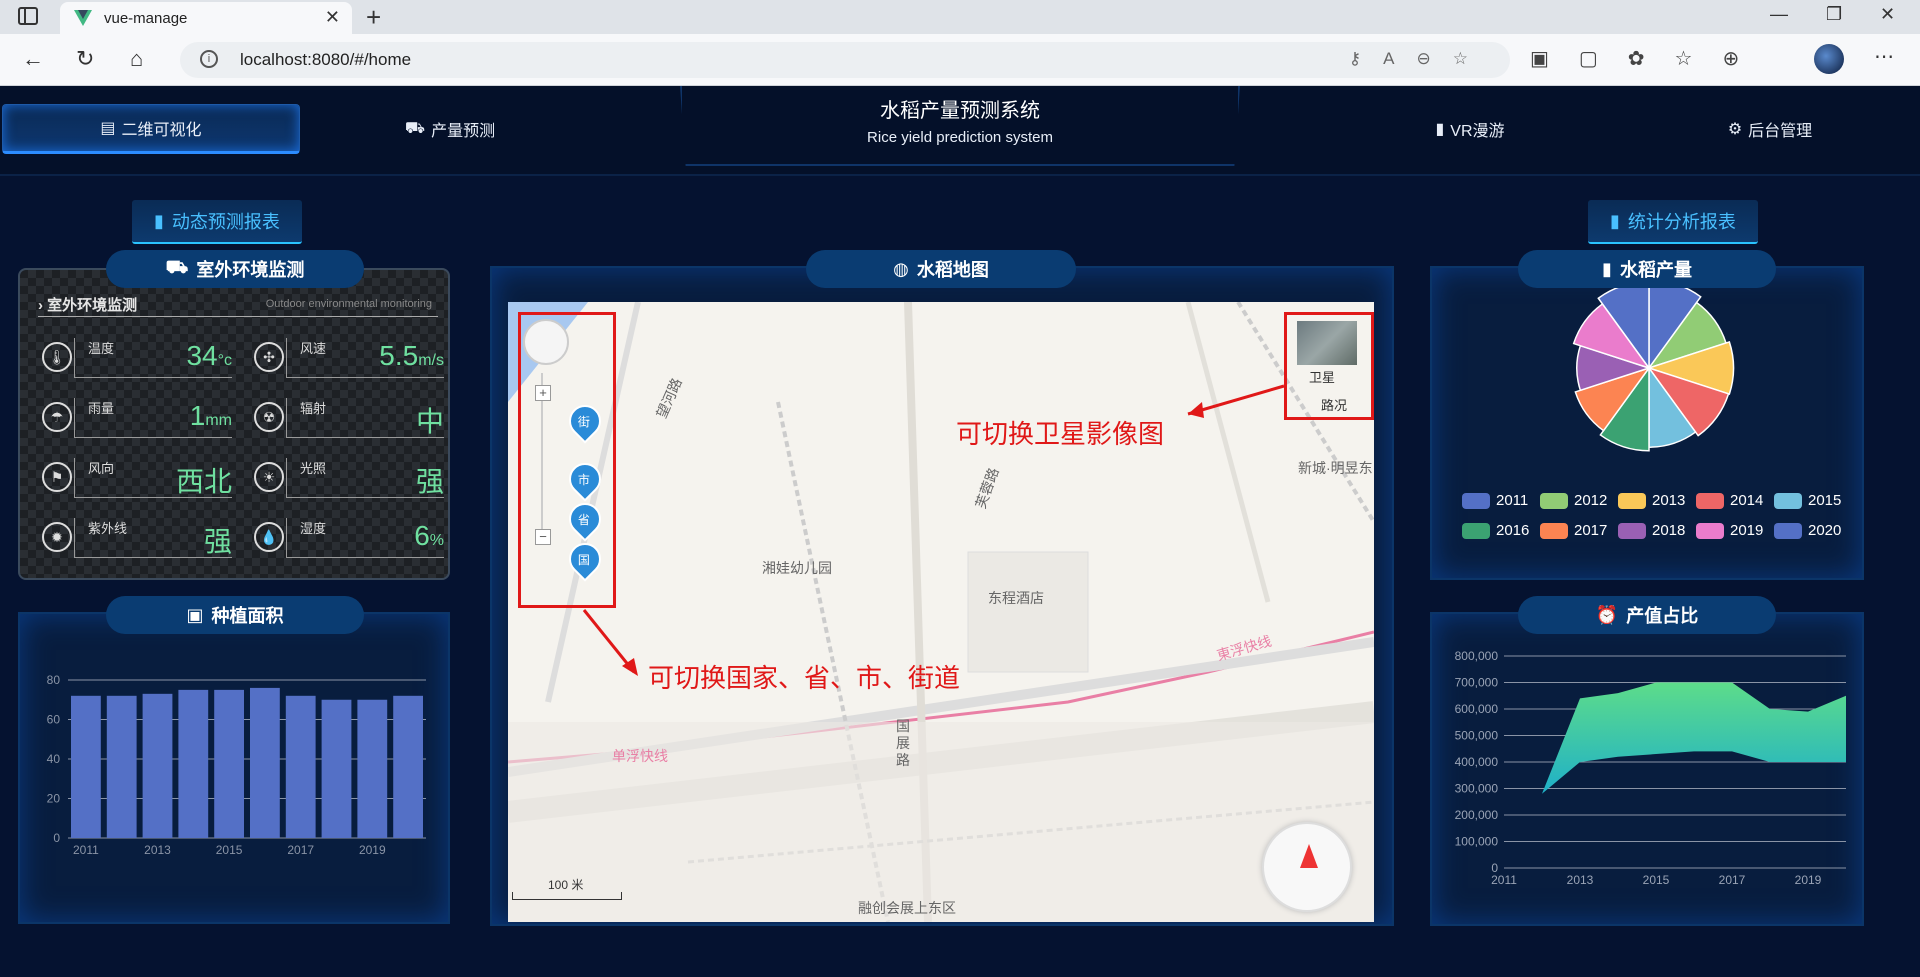 This screenshot has height=977, width=1920. Describe the element at coordinates (1470, 129) in the screenshot. I see `nav-item-vr-tour: ▮ VR漫游` at that location.